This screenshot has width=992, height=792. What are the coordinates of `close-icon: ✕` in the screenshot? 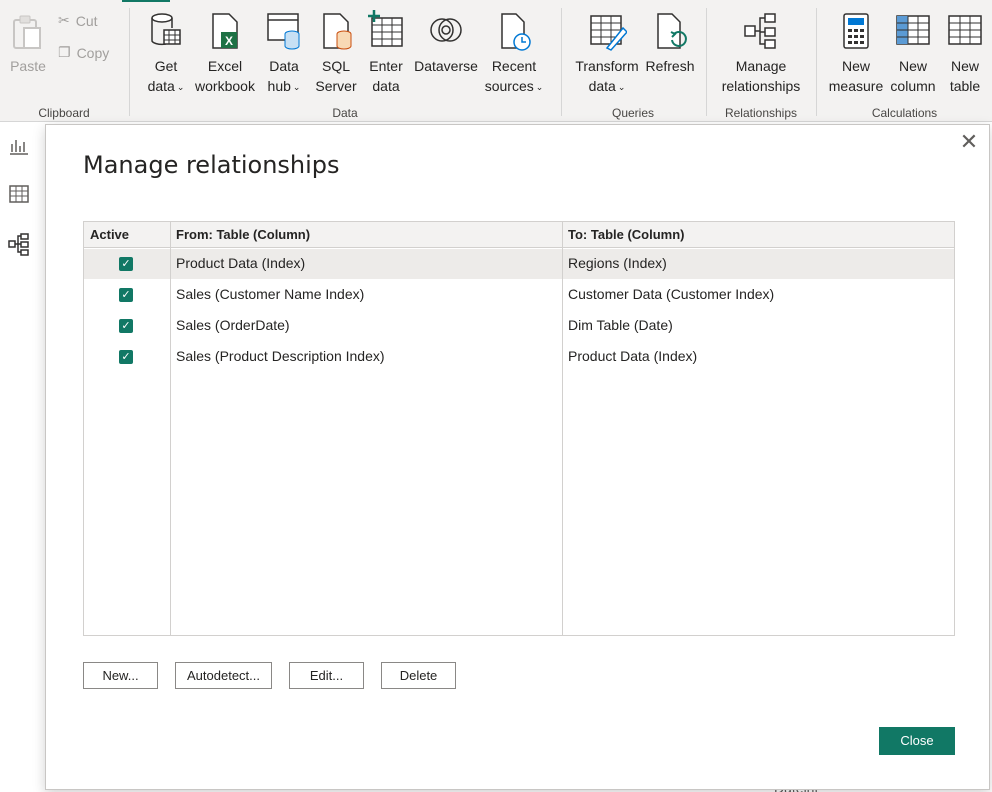 It's located at (969, 142).